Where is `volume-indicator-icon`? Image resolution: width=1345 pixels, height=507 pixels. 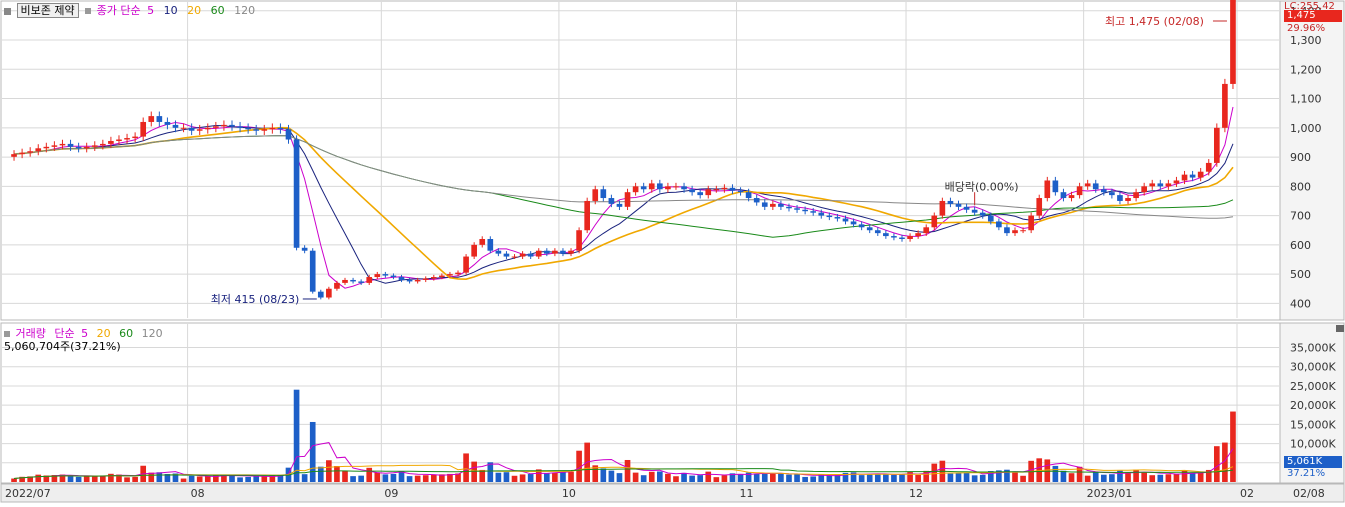 volume-indicator-icon is located at coordinates (7, 334).